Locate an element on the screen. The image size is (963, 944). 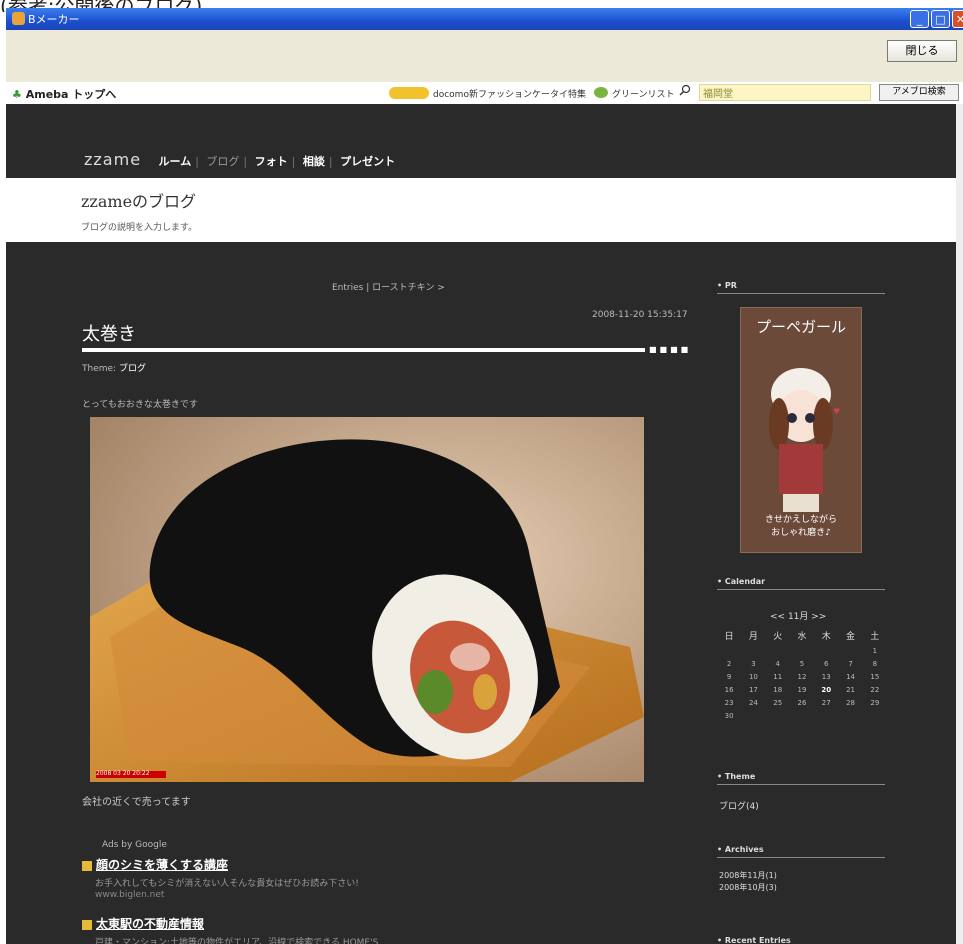
calendar-week-row: 9 10 11 12 13 14 15 is located at coordinates (802, 676).